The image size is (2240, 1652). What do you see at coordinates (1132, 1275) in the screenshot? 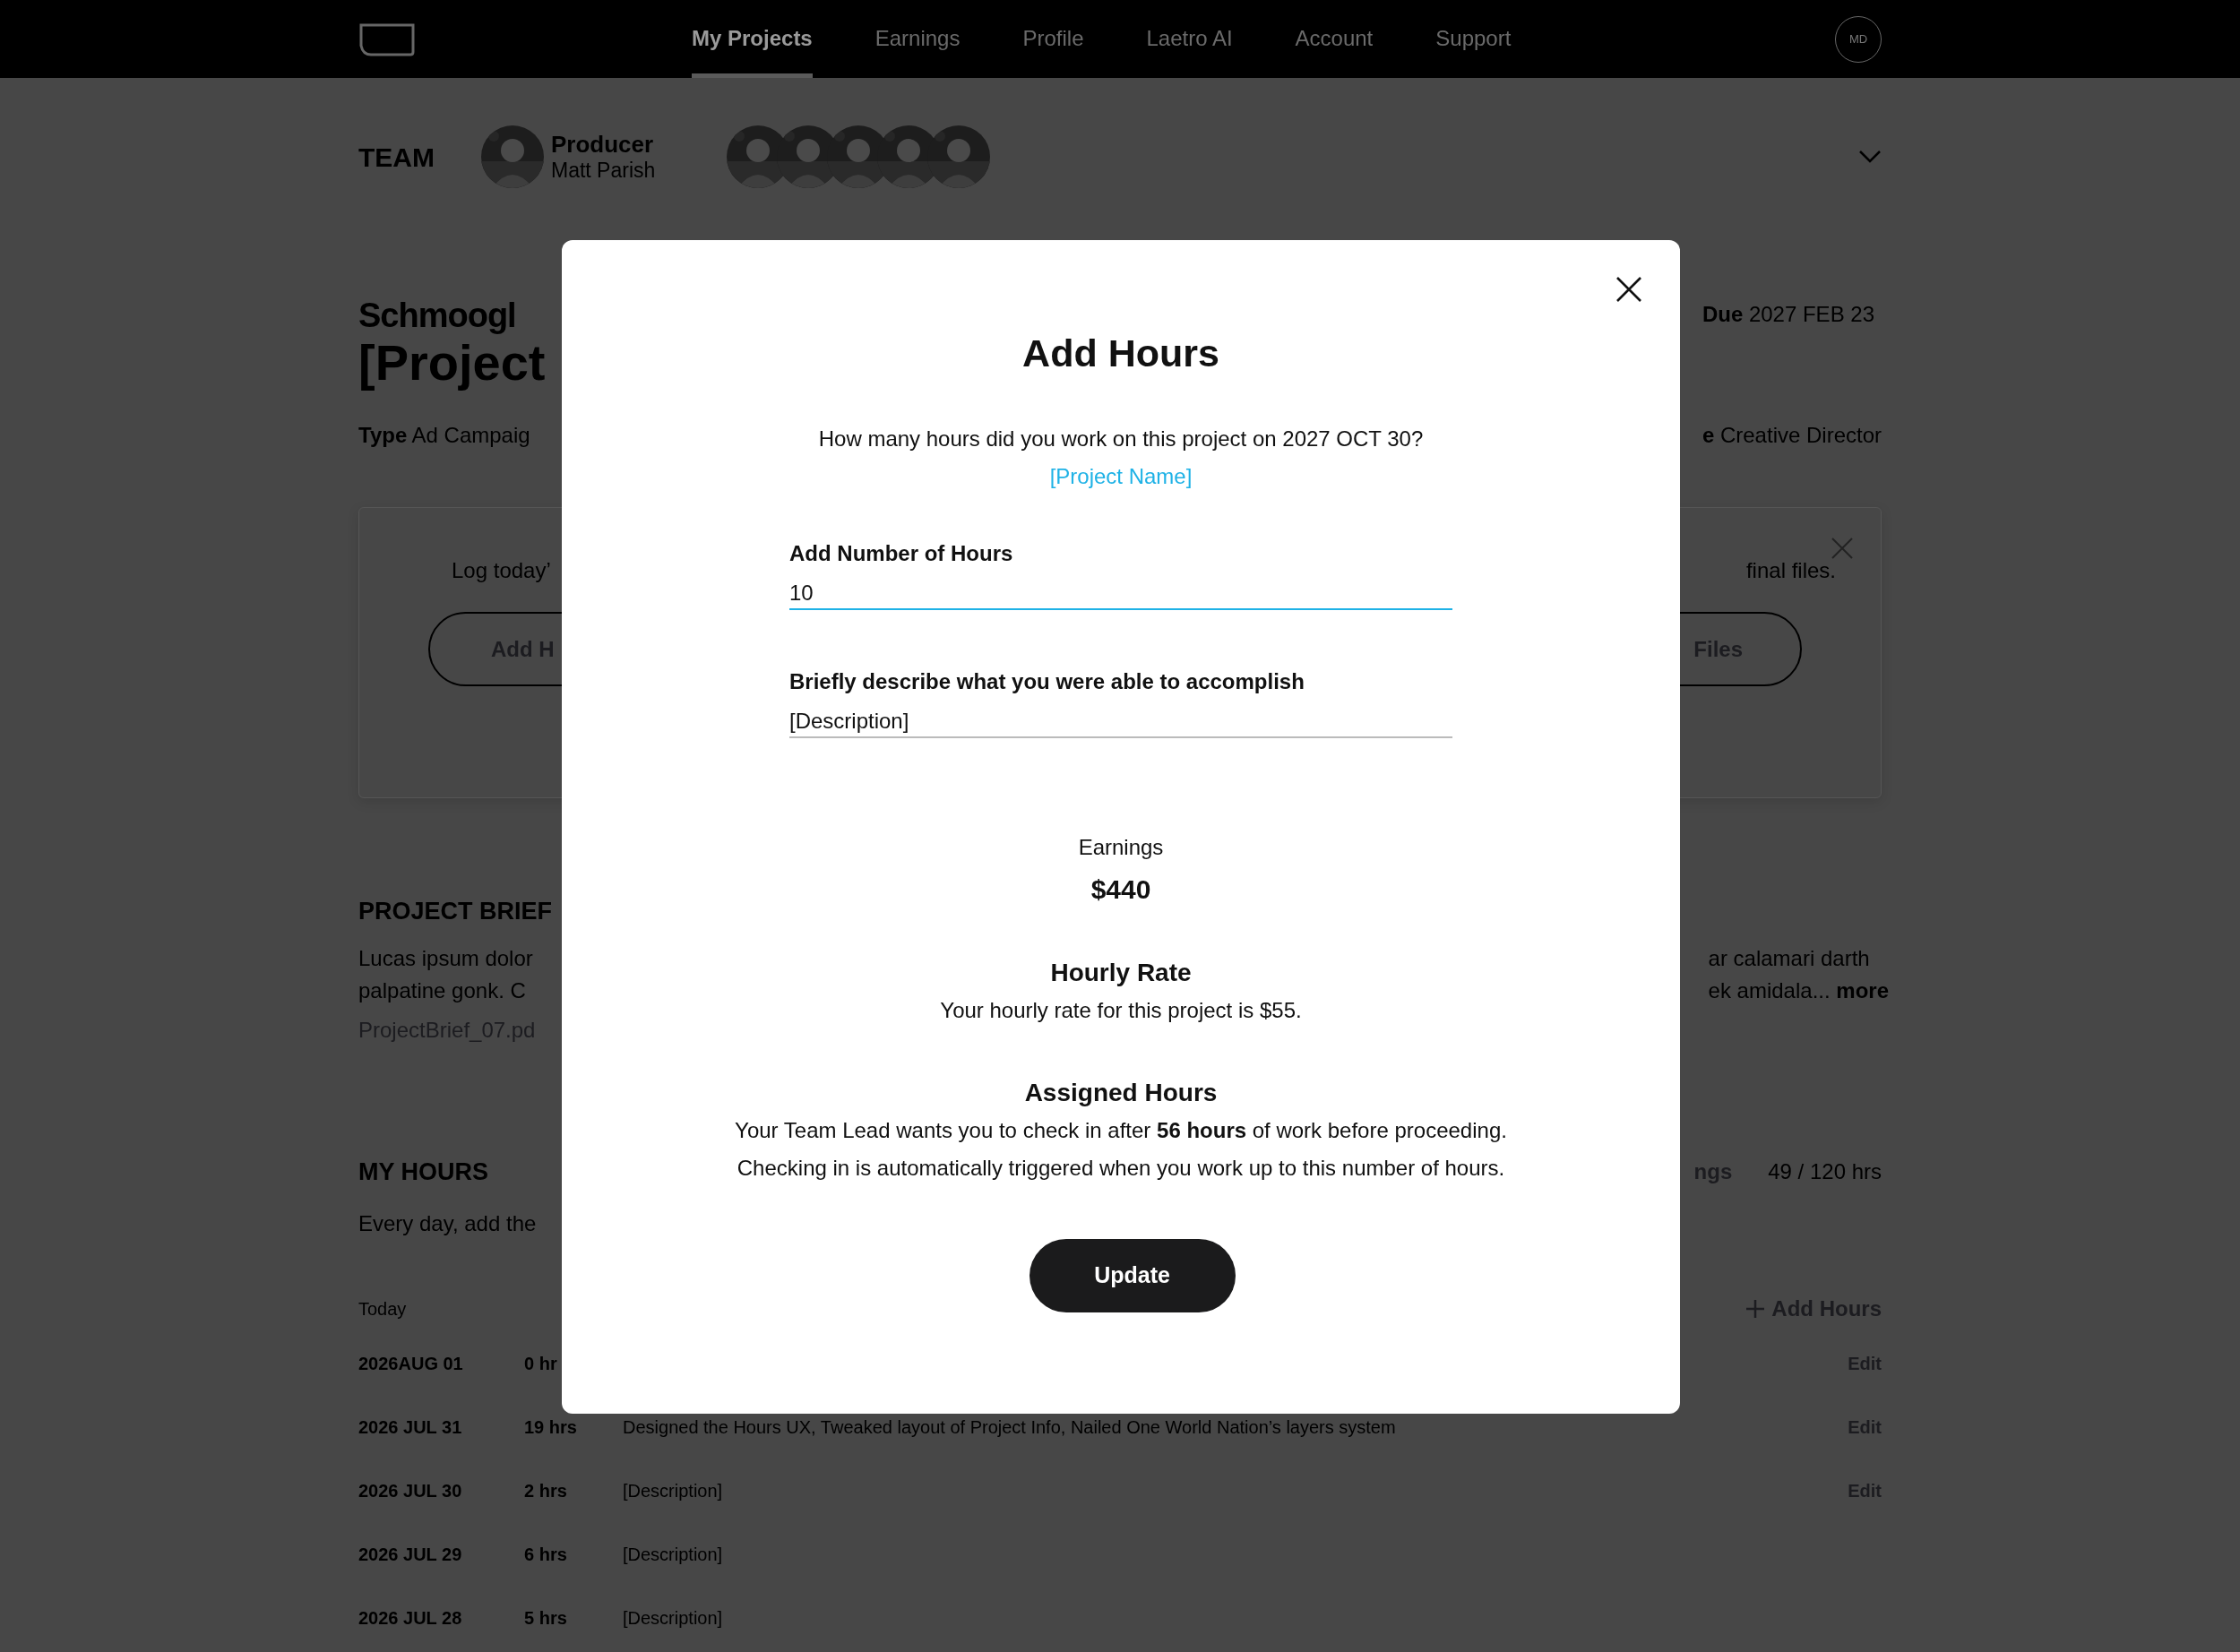
I see `update-button: Update` at bounding box center [1132, 1275].